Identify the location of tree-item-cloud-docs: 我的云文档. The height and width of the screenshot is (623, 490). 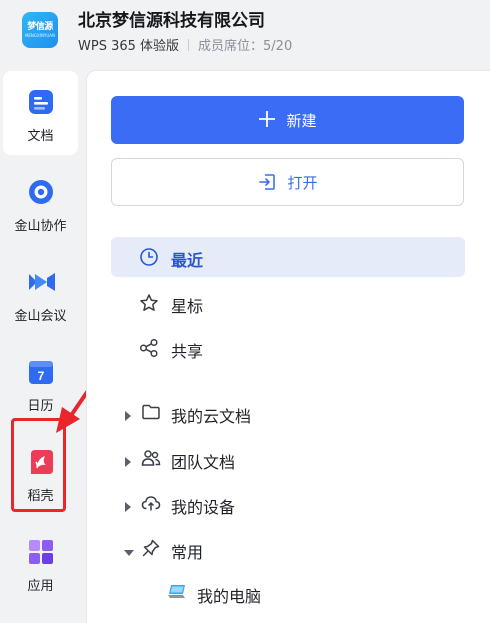
(288, 413).